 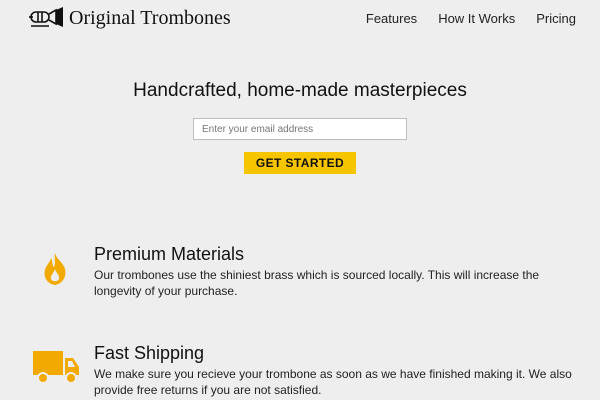 What do you see at coordinates (300, 163) in the screenshot?
I see `get-started-button: GET STARTED` at bounding box center [300, 163].